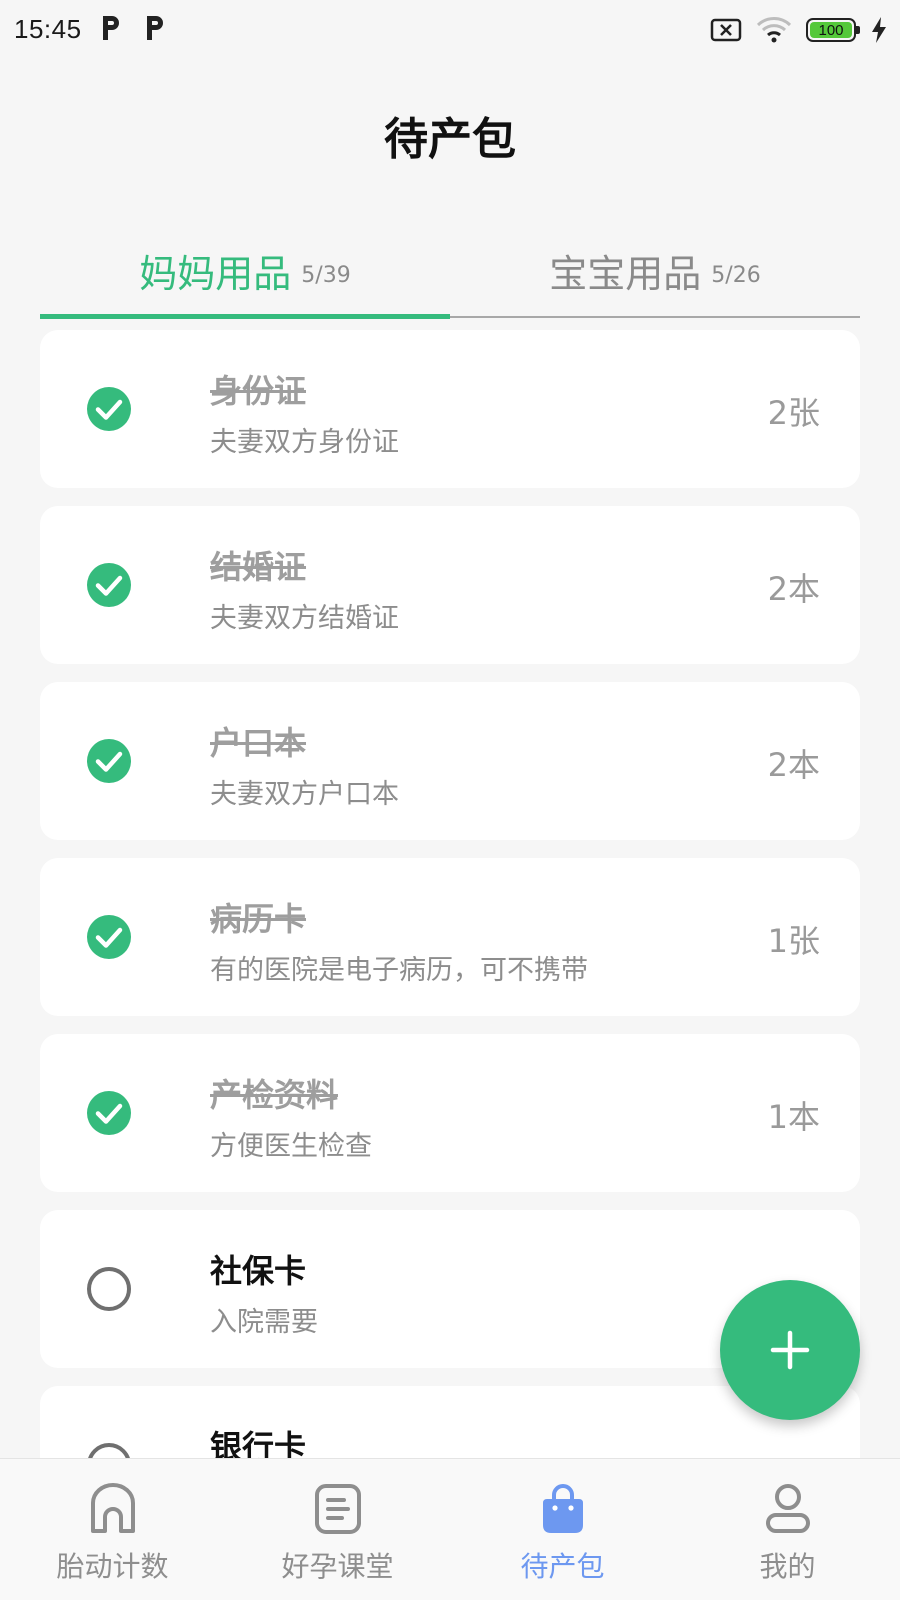 The height and width of the screenshot is (1600, 900). I want to click on status-bar: 15:45 100, so click(450, 31).